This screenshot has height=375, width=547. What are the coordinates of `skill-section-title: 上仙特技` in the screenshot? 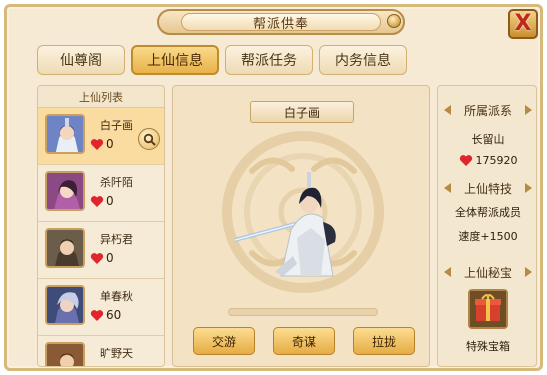 It's located at (488, 188).